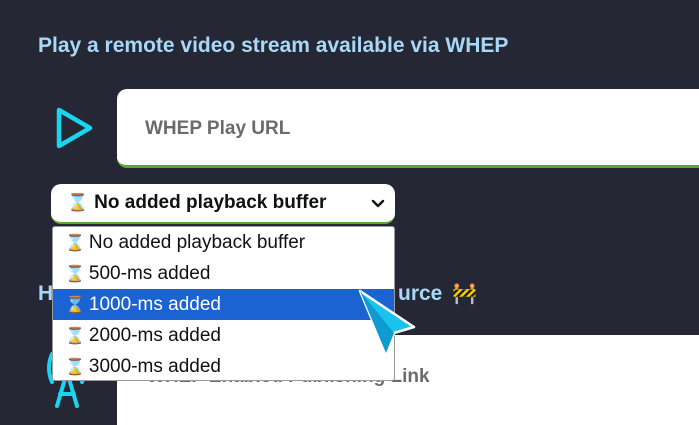 The height and width of the screenshot is (425, 699). I want to click on play-icon, so click(74, 128).